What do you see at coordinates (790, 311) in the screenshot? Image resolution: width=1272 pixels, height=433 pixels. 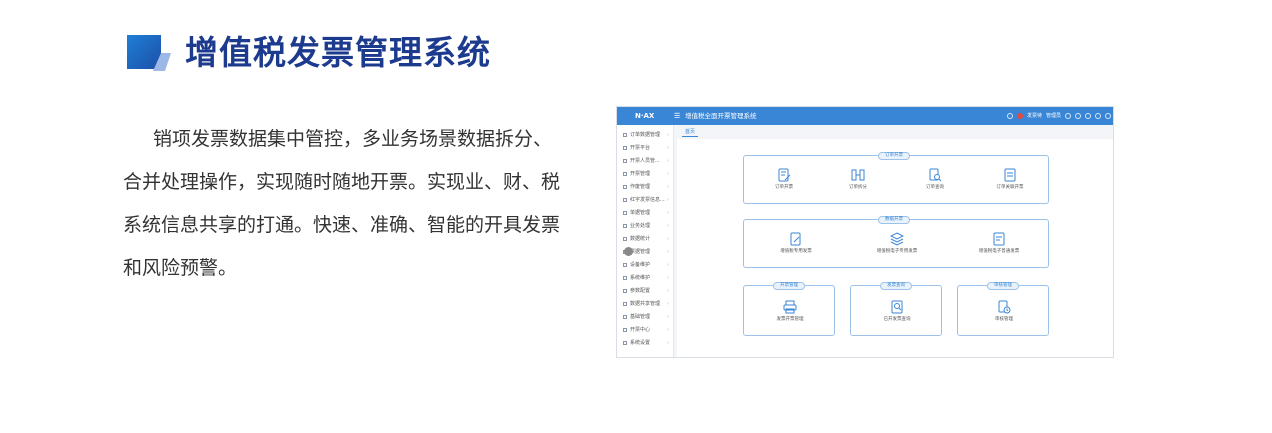 I see `feature-invoice-management: 发票开票管理` at bounding box center [790, 311].